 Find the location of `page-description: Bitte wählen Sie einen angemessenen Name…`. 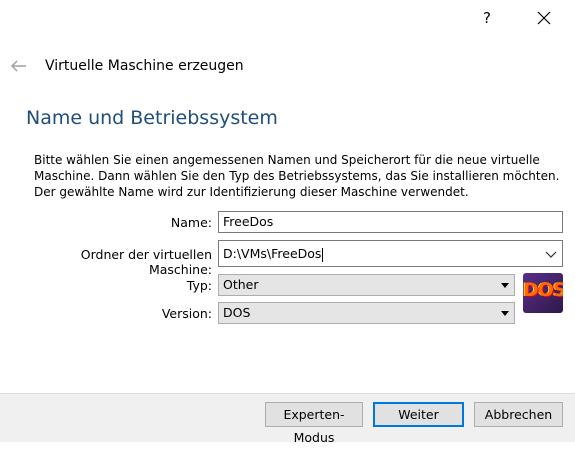

page-description: Bitte wählen Sie einen angemessenen Name… is located at coordinates (297, 176).